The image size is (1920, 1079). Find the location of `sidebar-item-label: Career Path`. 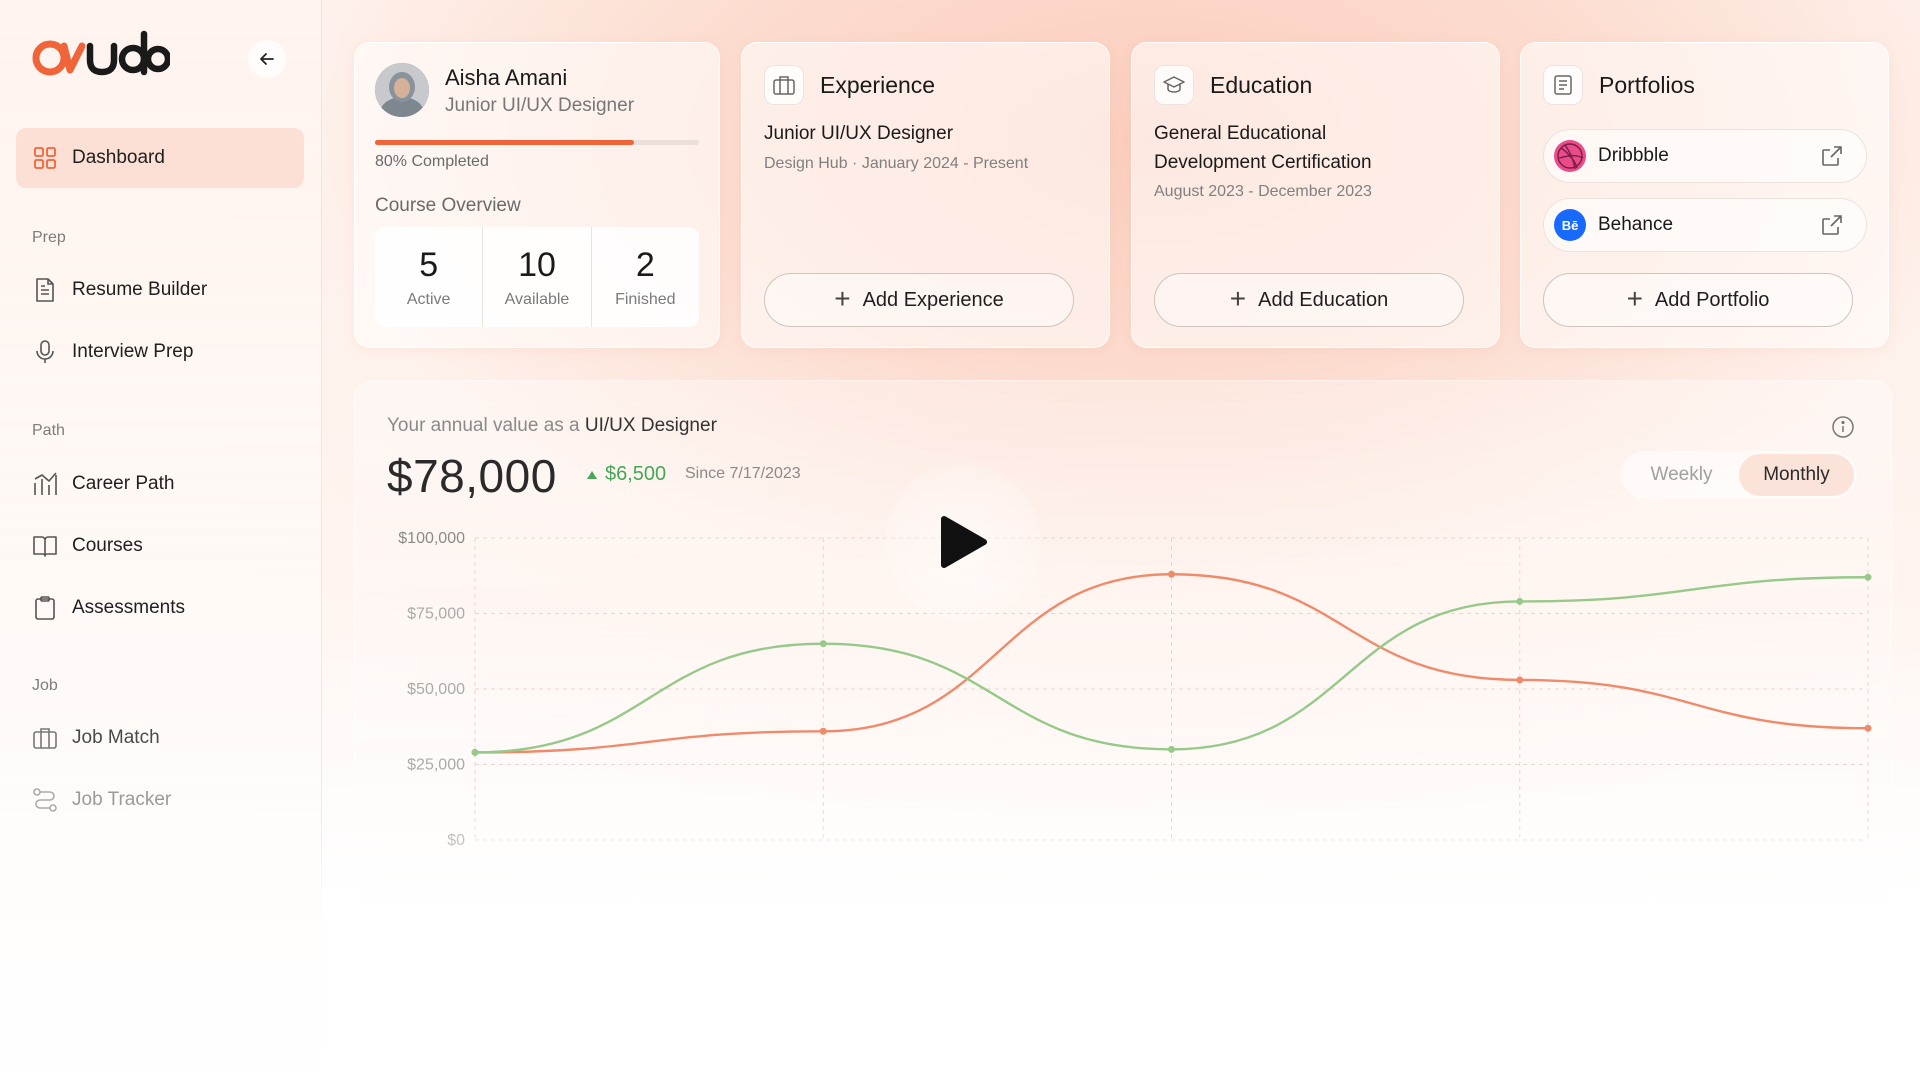

sidebar-item-label: Career Path is located at coordinates (123, 483).